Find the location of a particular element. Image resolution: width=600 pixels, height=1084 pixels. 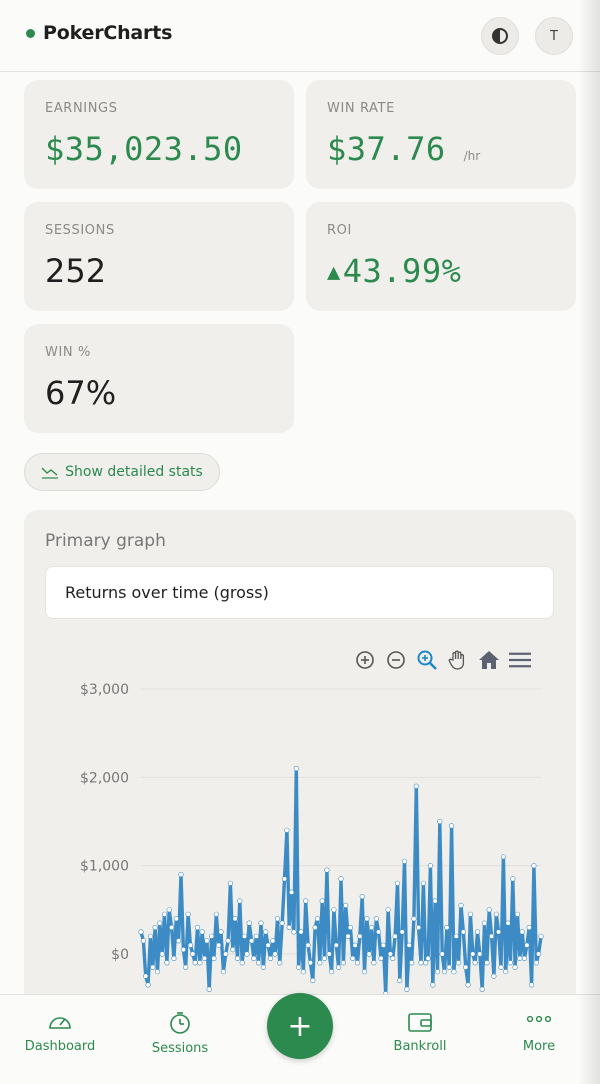

graph-type-select: Returns over time (gross) is located at coordinates (299, 592).